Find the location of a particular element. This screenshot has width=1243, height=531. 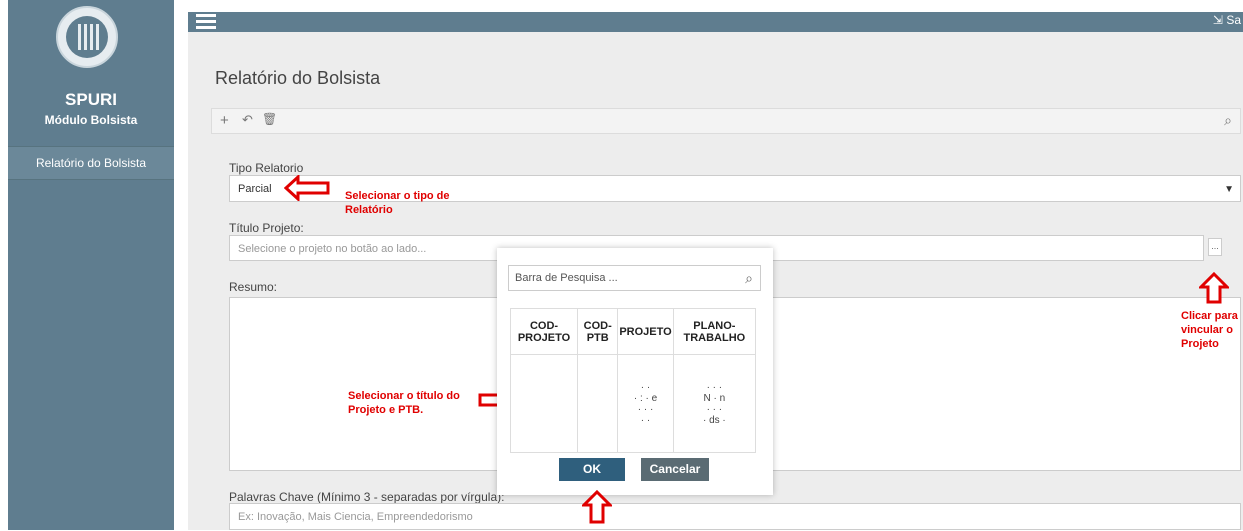

arrow-left-icon is located at coordinates (307, 188).